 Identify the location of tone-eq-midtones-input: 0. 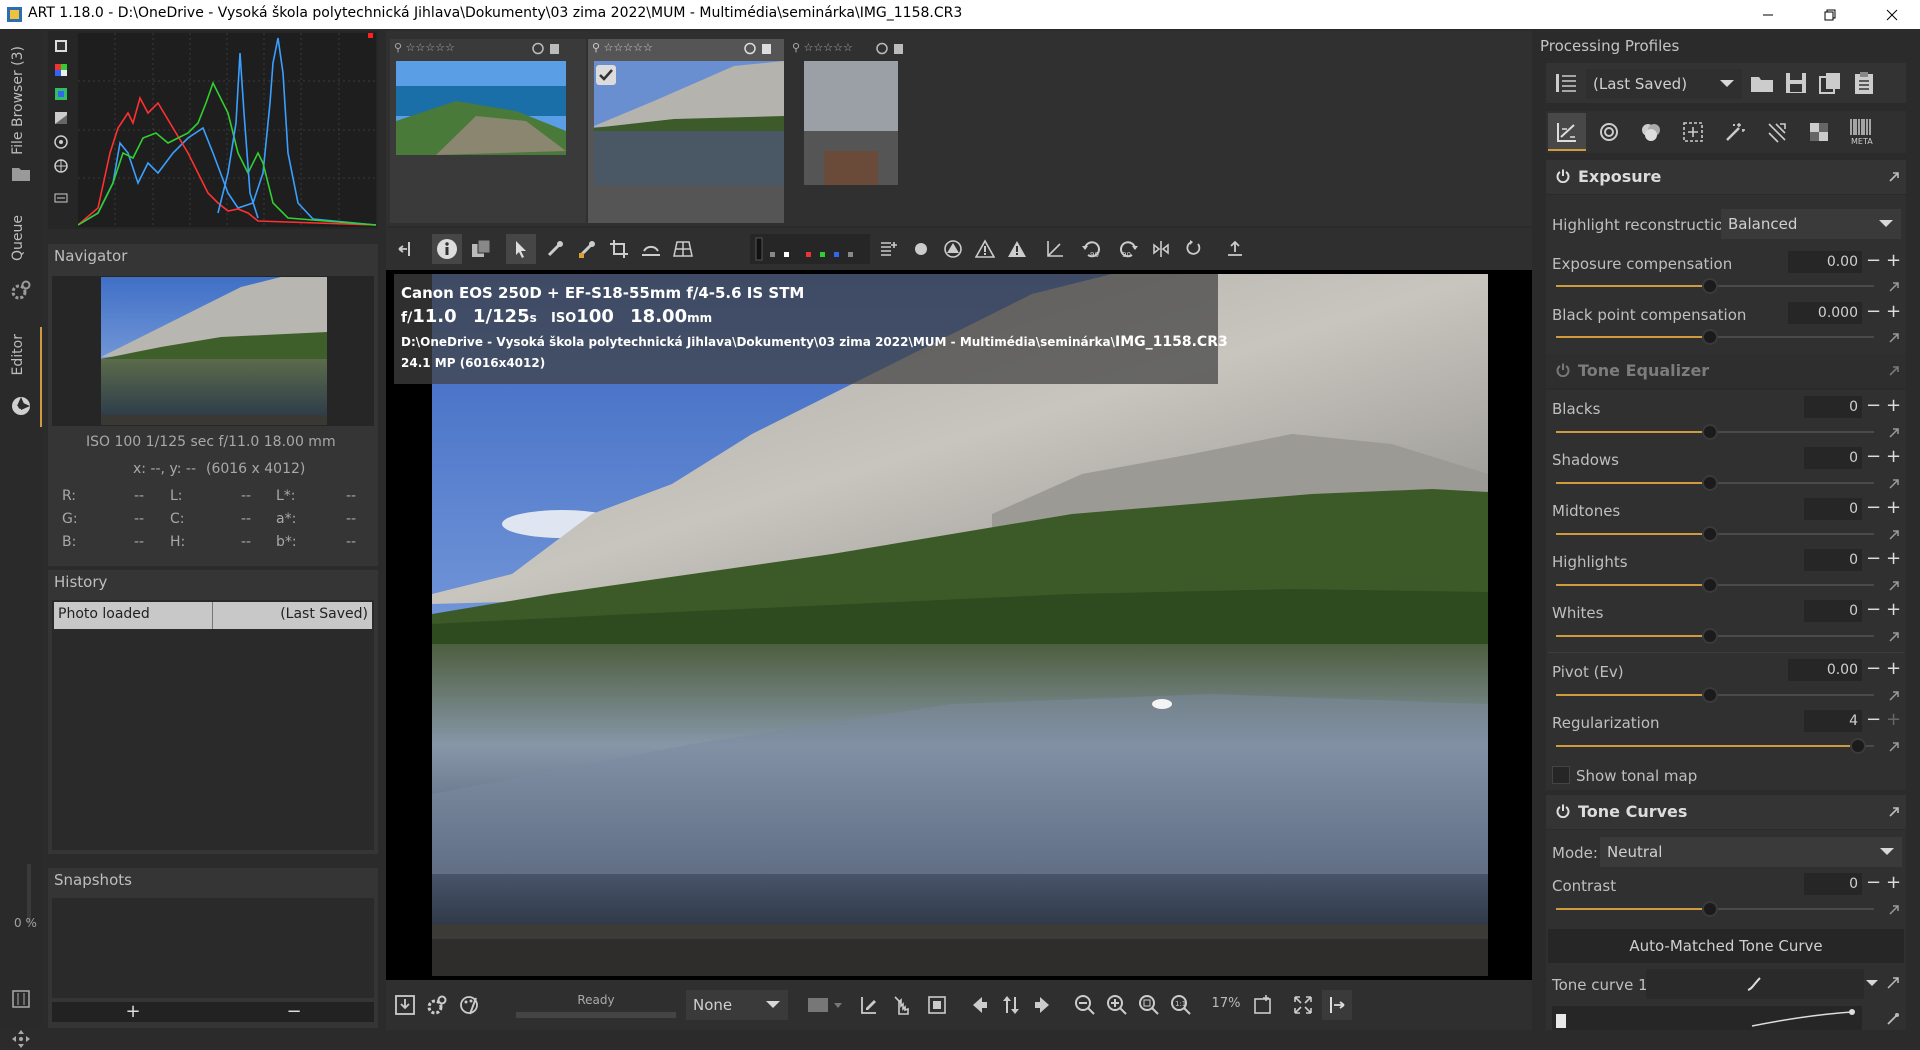
(1833, 509).